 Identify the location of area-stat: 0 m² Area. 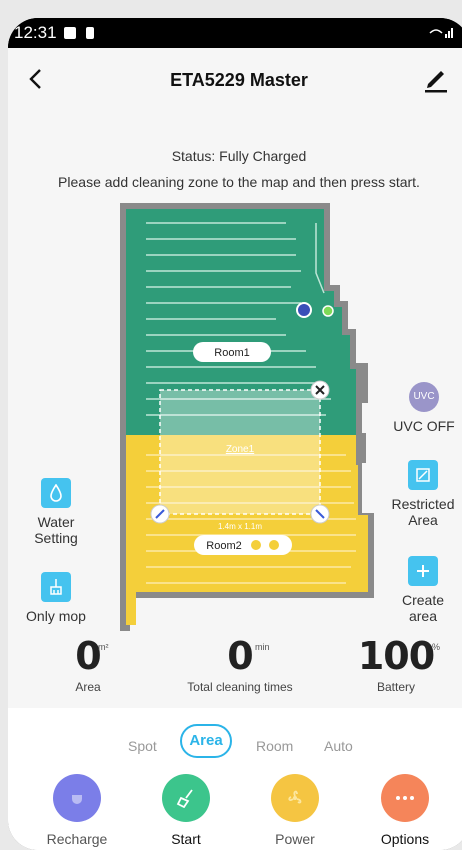
(88, 664).